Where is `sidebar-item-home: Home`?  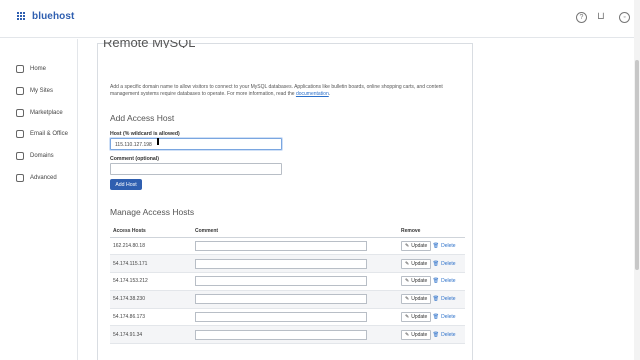
sidebar-item-home: Home is located at coordinates (31, 69).